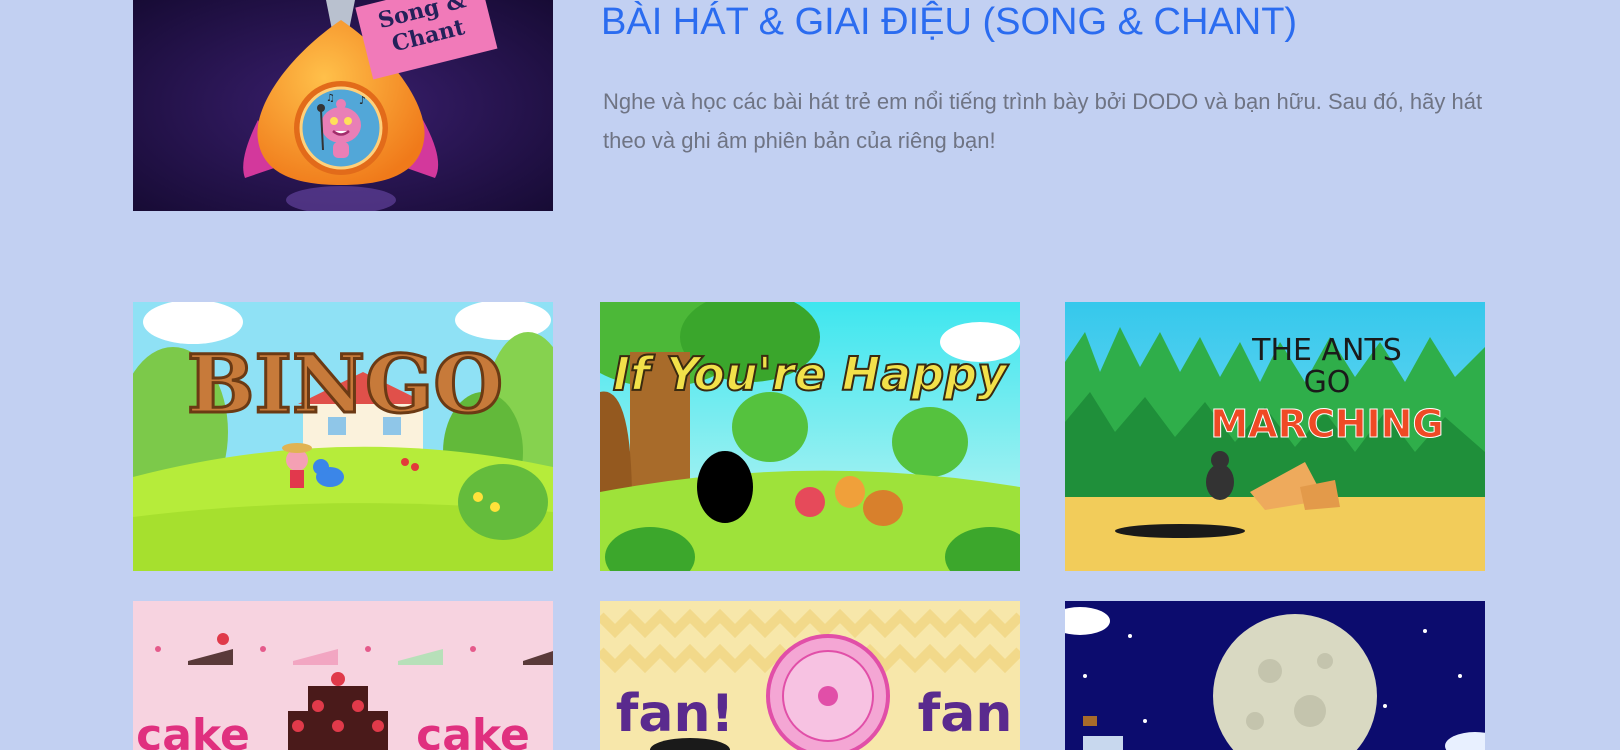  I want to click on song-card-fan: fan! fan, so click(810, 675).